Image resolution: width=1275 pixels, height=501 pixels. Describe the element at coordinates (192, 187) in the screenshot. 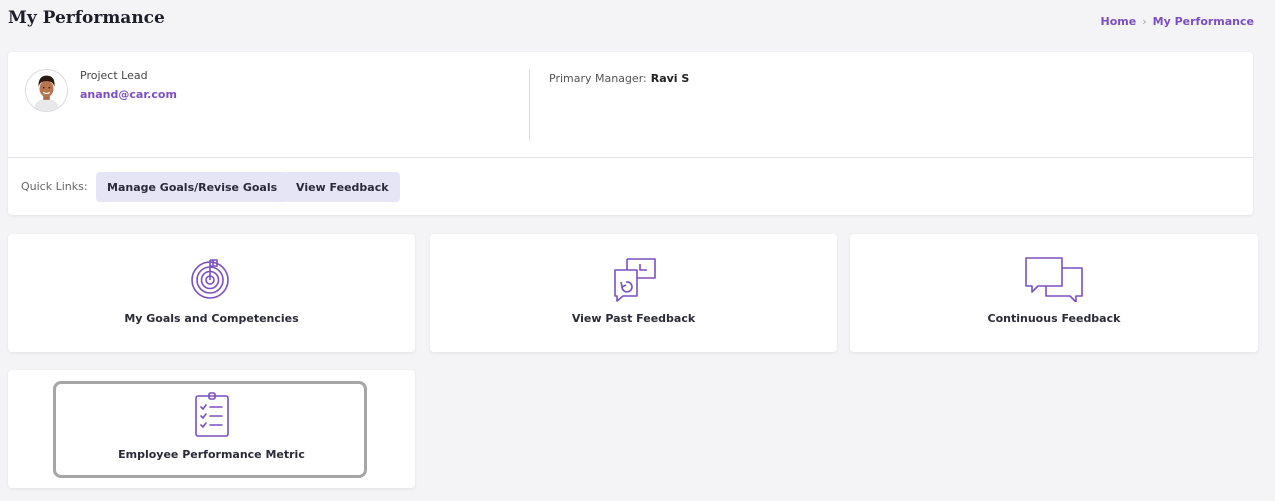

I see `manage-goals-button: Manage Goals/Revise Goals` at that location.